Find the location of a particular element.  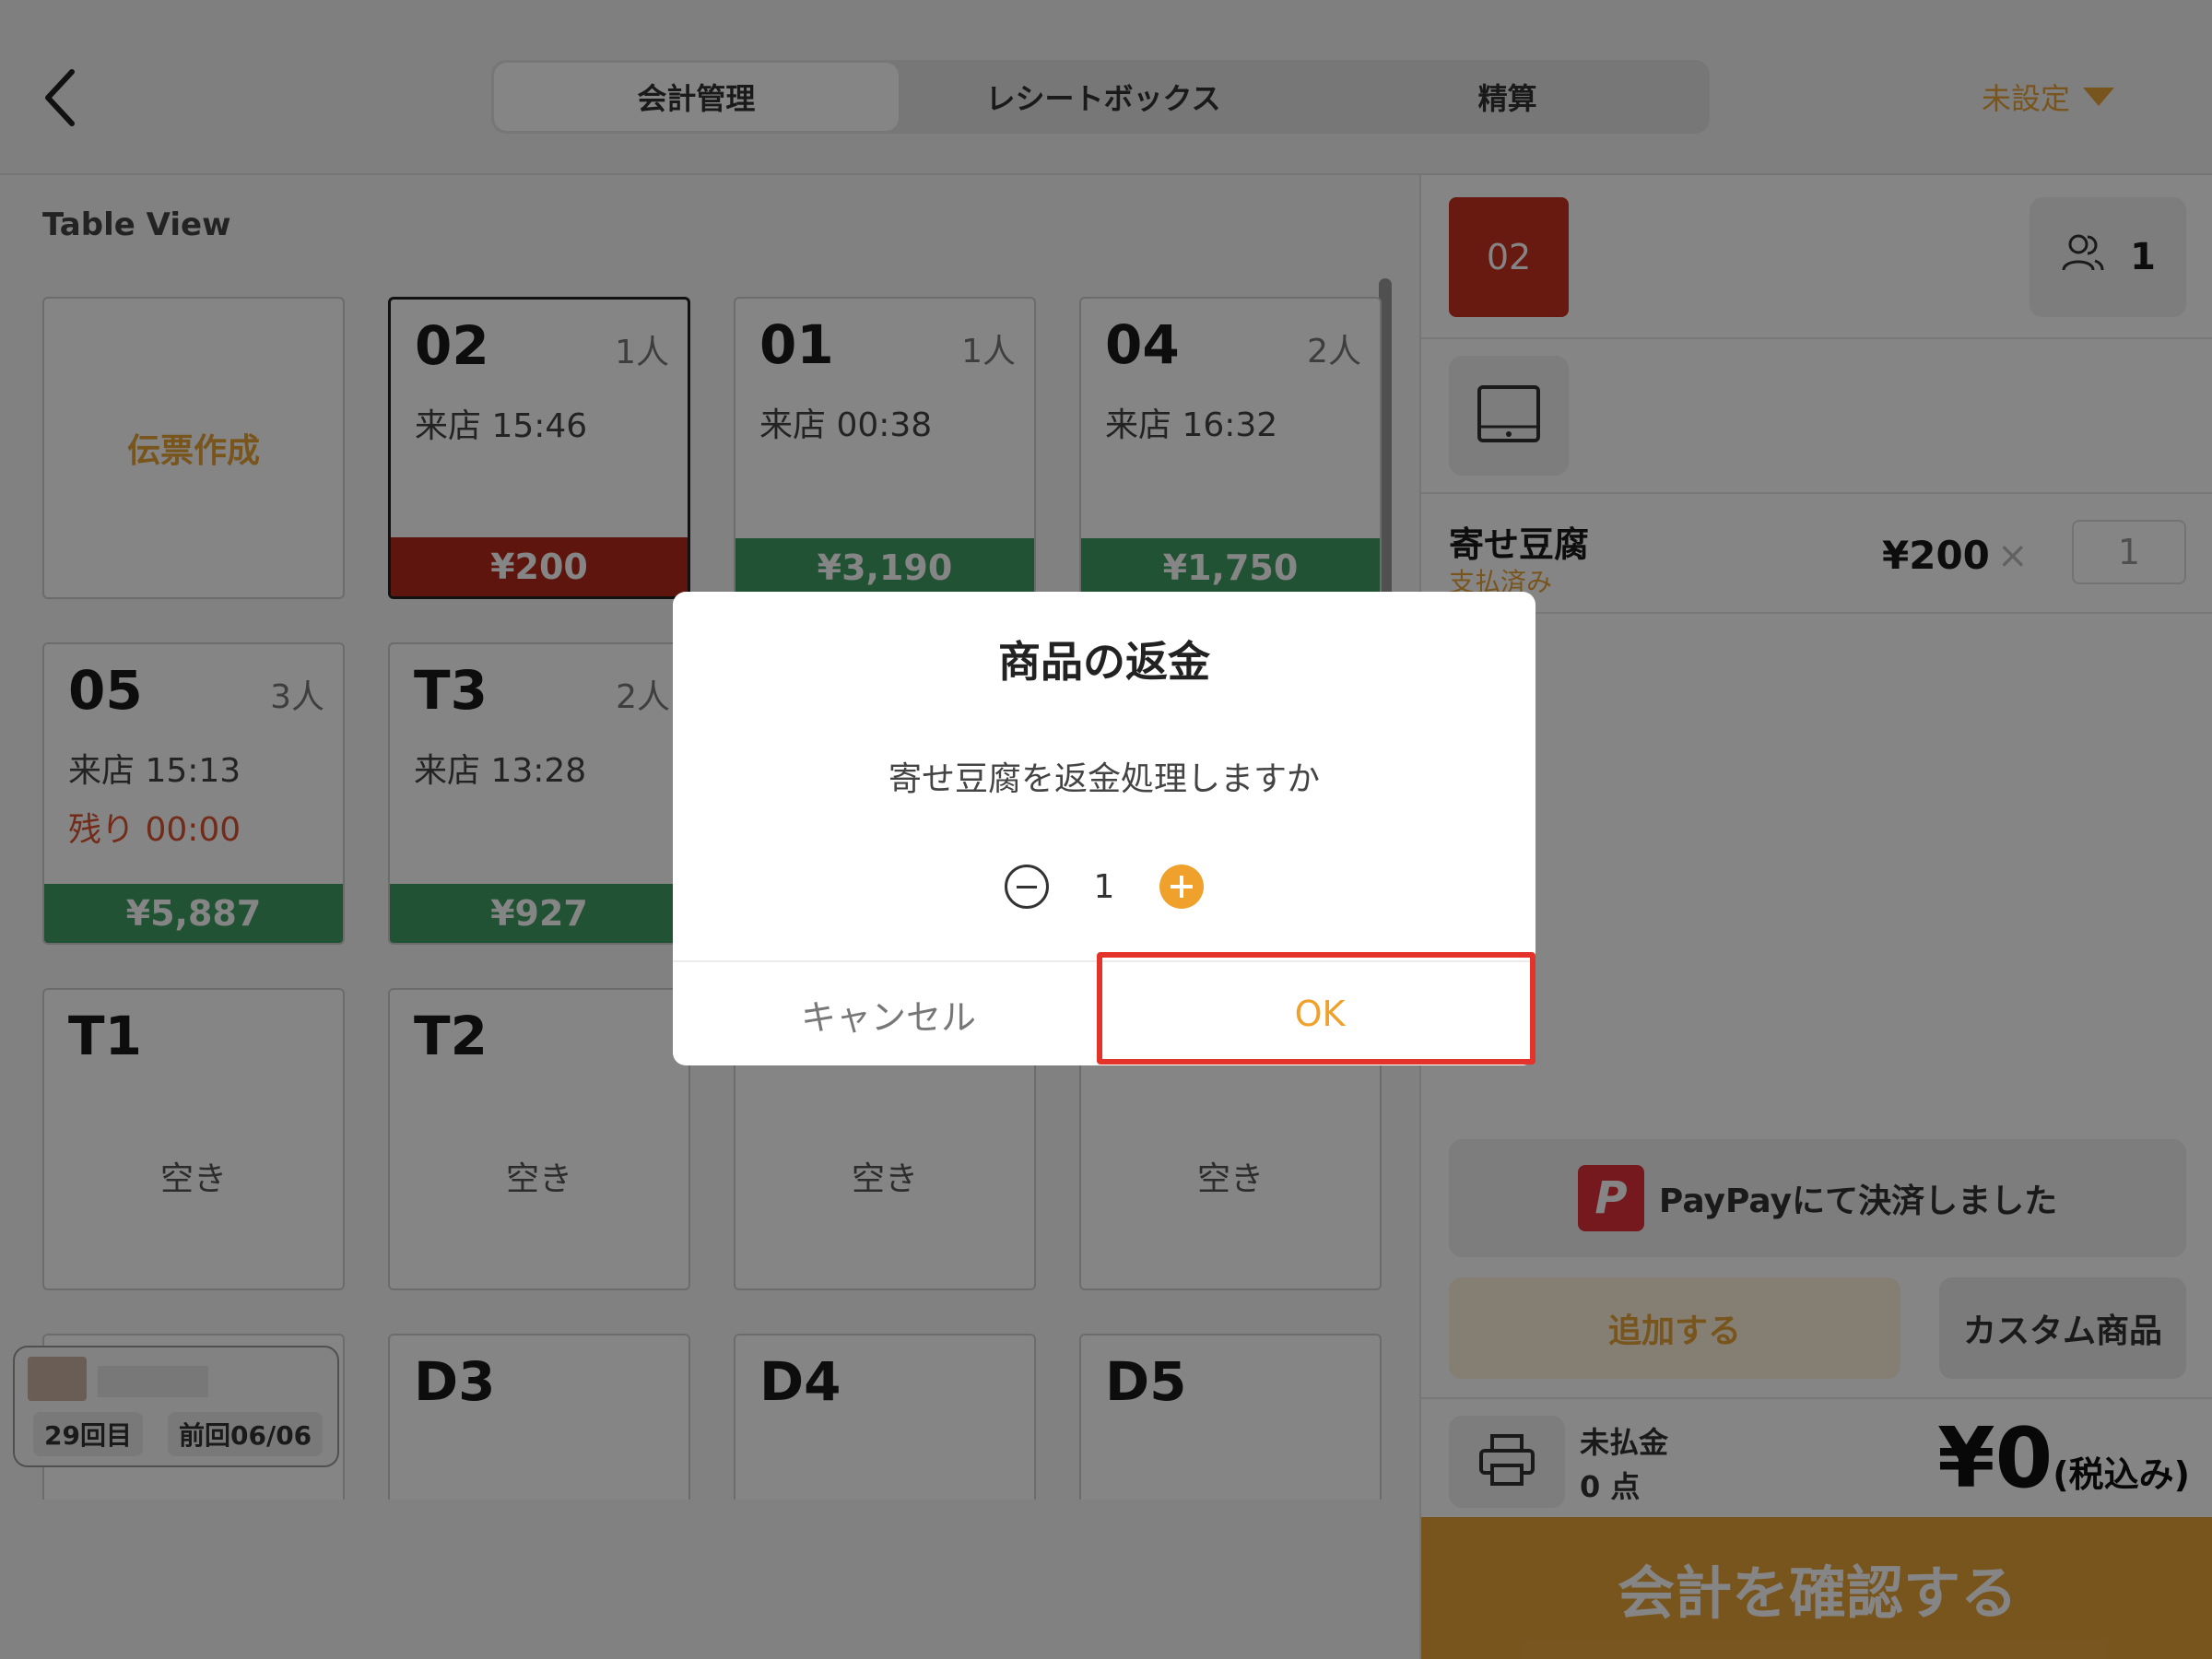

dialog-title: 商品の返金 is located at coordinates (1104, 662).